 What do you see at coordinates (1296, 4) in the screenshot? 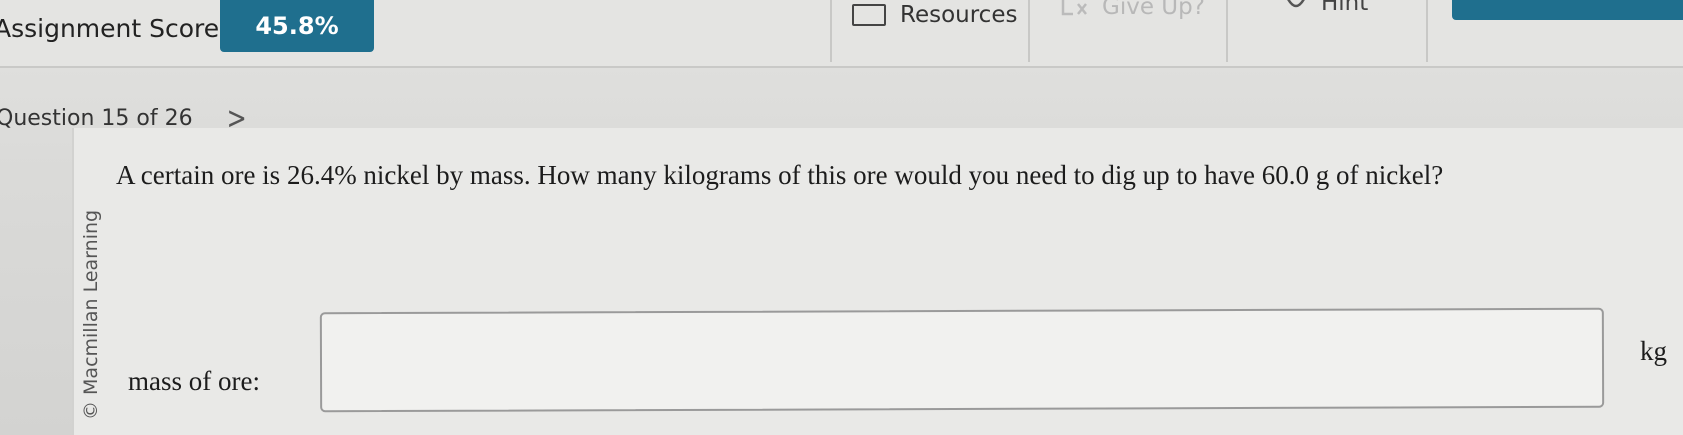
I see `lightbulb-icon` at bounding box center [1296, 4].